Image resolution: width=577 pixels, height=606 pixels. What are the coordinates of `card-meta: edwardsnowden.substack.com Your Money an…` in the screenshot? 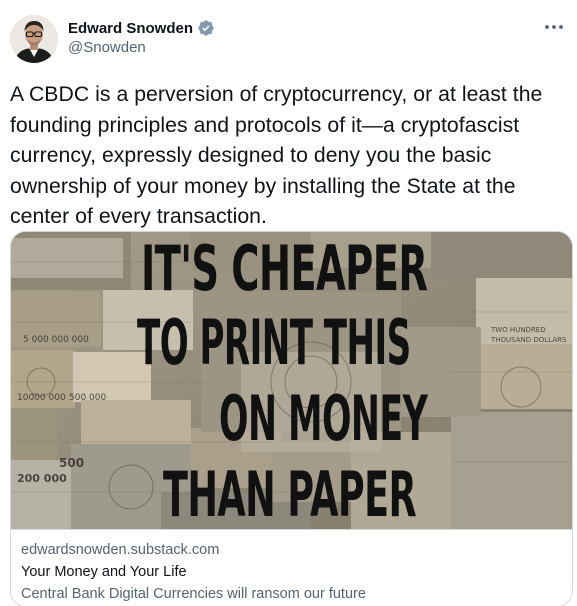 It's located at (291, 567).